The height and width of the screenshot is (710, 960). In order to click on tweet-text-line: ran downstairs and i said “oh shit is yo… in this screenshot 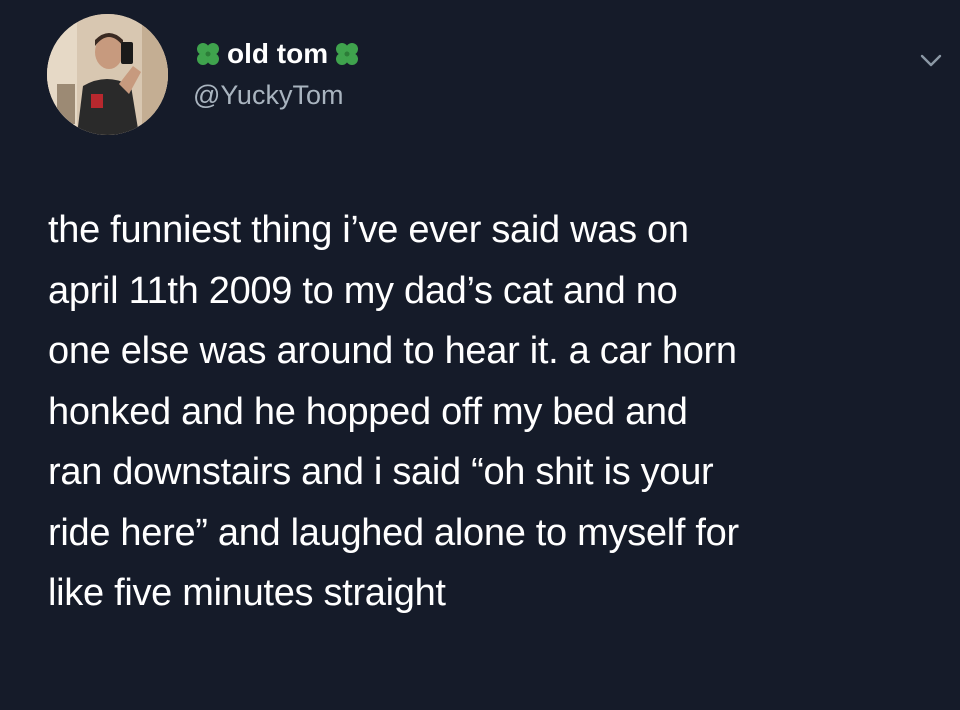, I will do `click(381, 472)`.